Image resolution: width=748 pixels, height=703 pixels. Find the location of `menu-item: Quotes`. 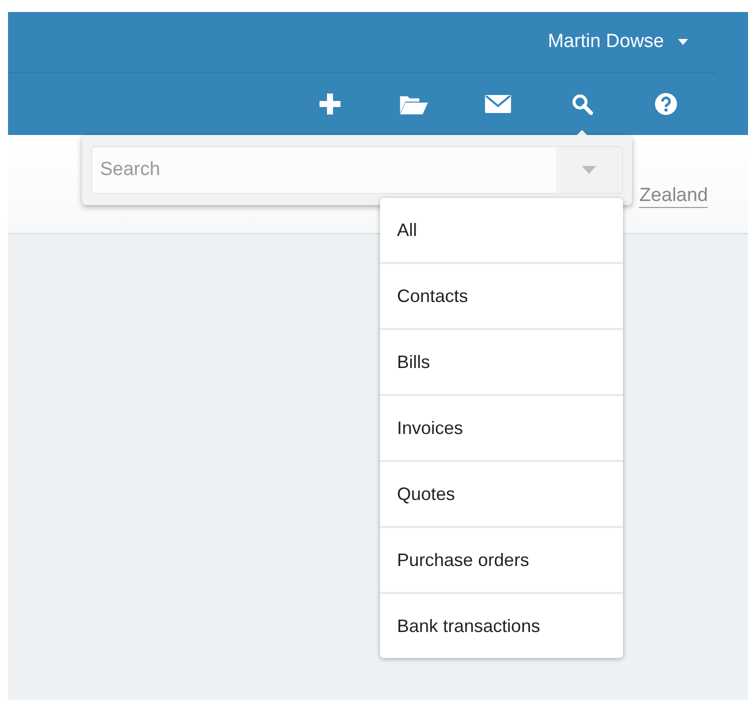

menu-item: Quotes is located at coordinates (501, 495).